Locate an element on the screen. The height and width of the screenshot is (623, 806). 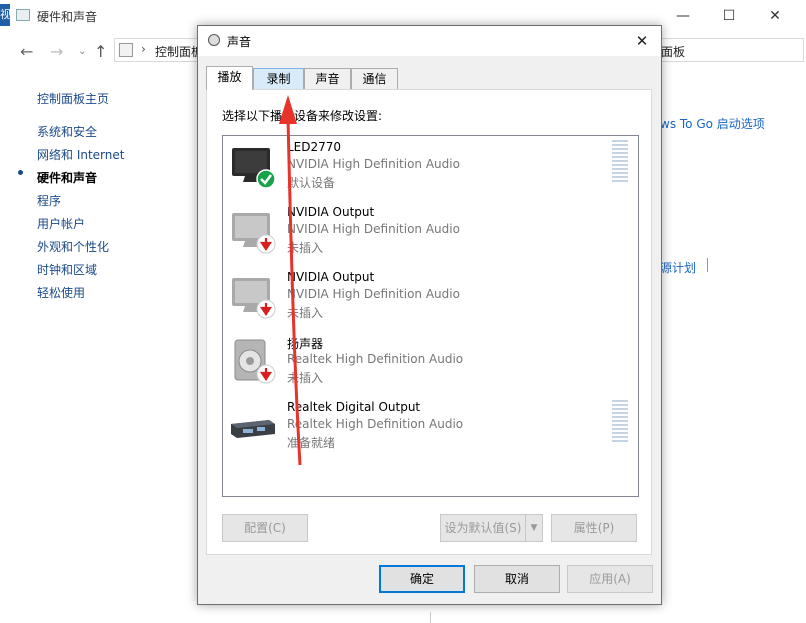
device-name: LED2770 is located at coordinates (314, 147).